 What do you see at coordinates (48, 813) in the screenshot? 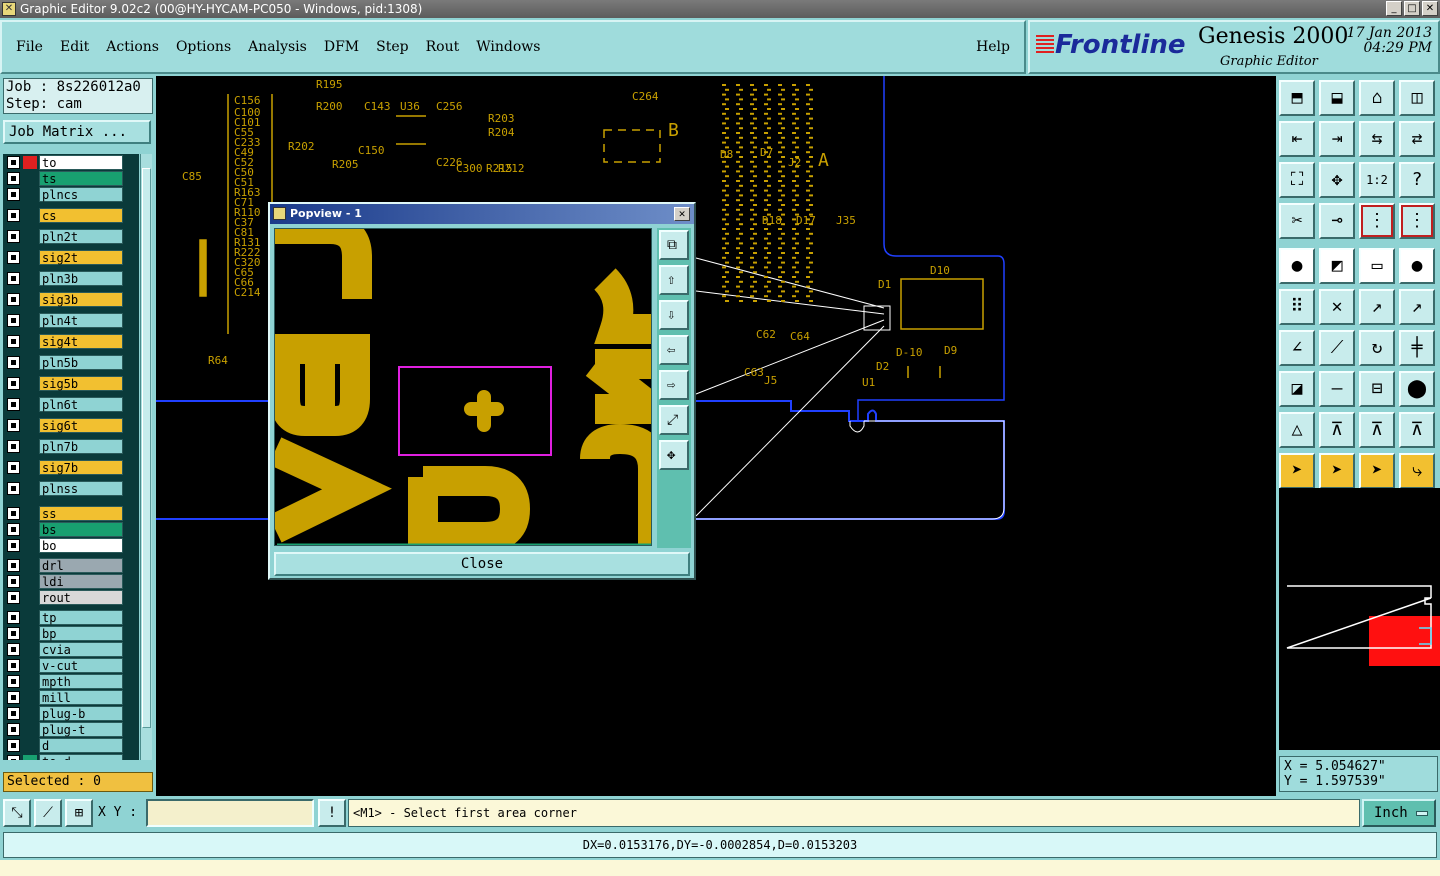
I see `measure-diagonal-icon: ⟋` at bounding box center [48, 813].